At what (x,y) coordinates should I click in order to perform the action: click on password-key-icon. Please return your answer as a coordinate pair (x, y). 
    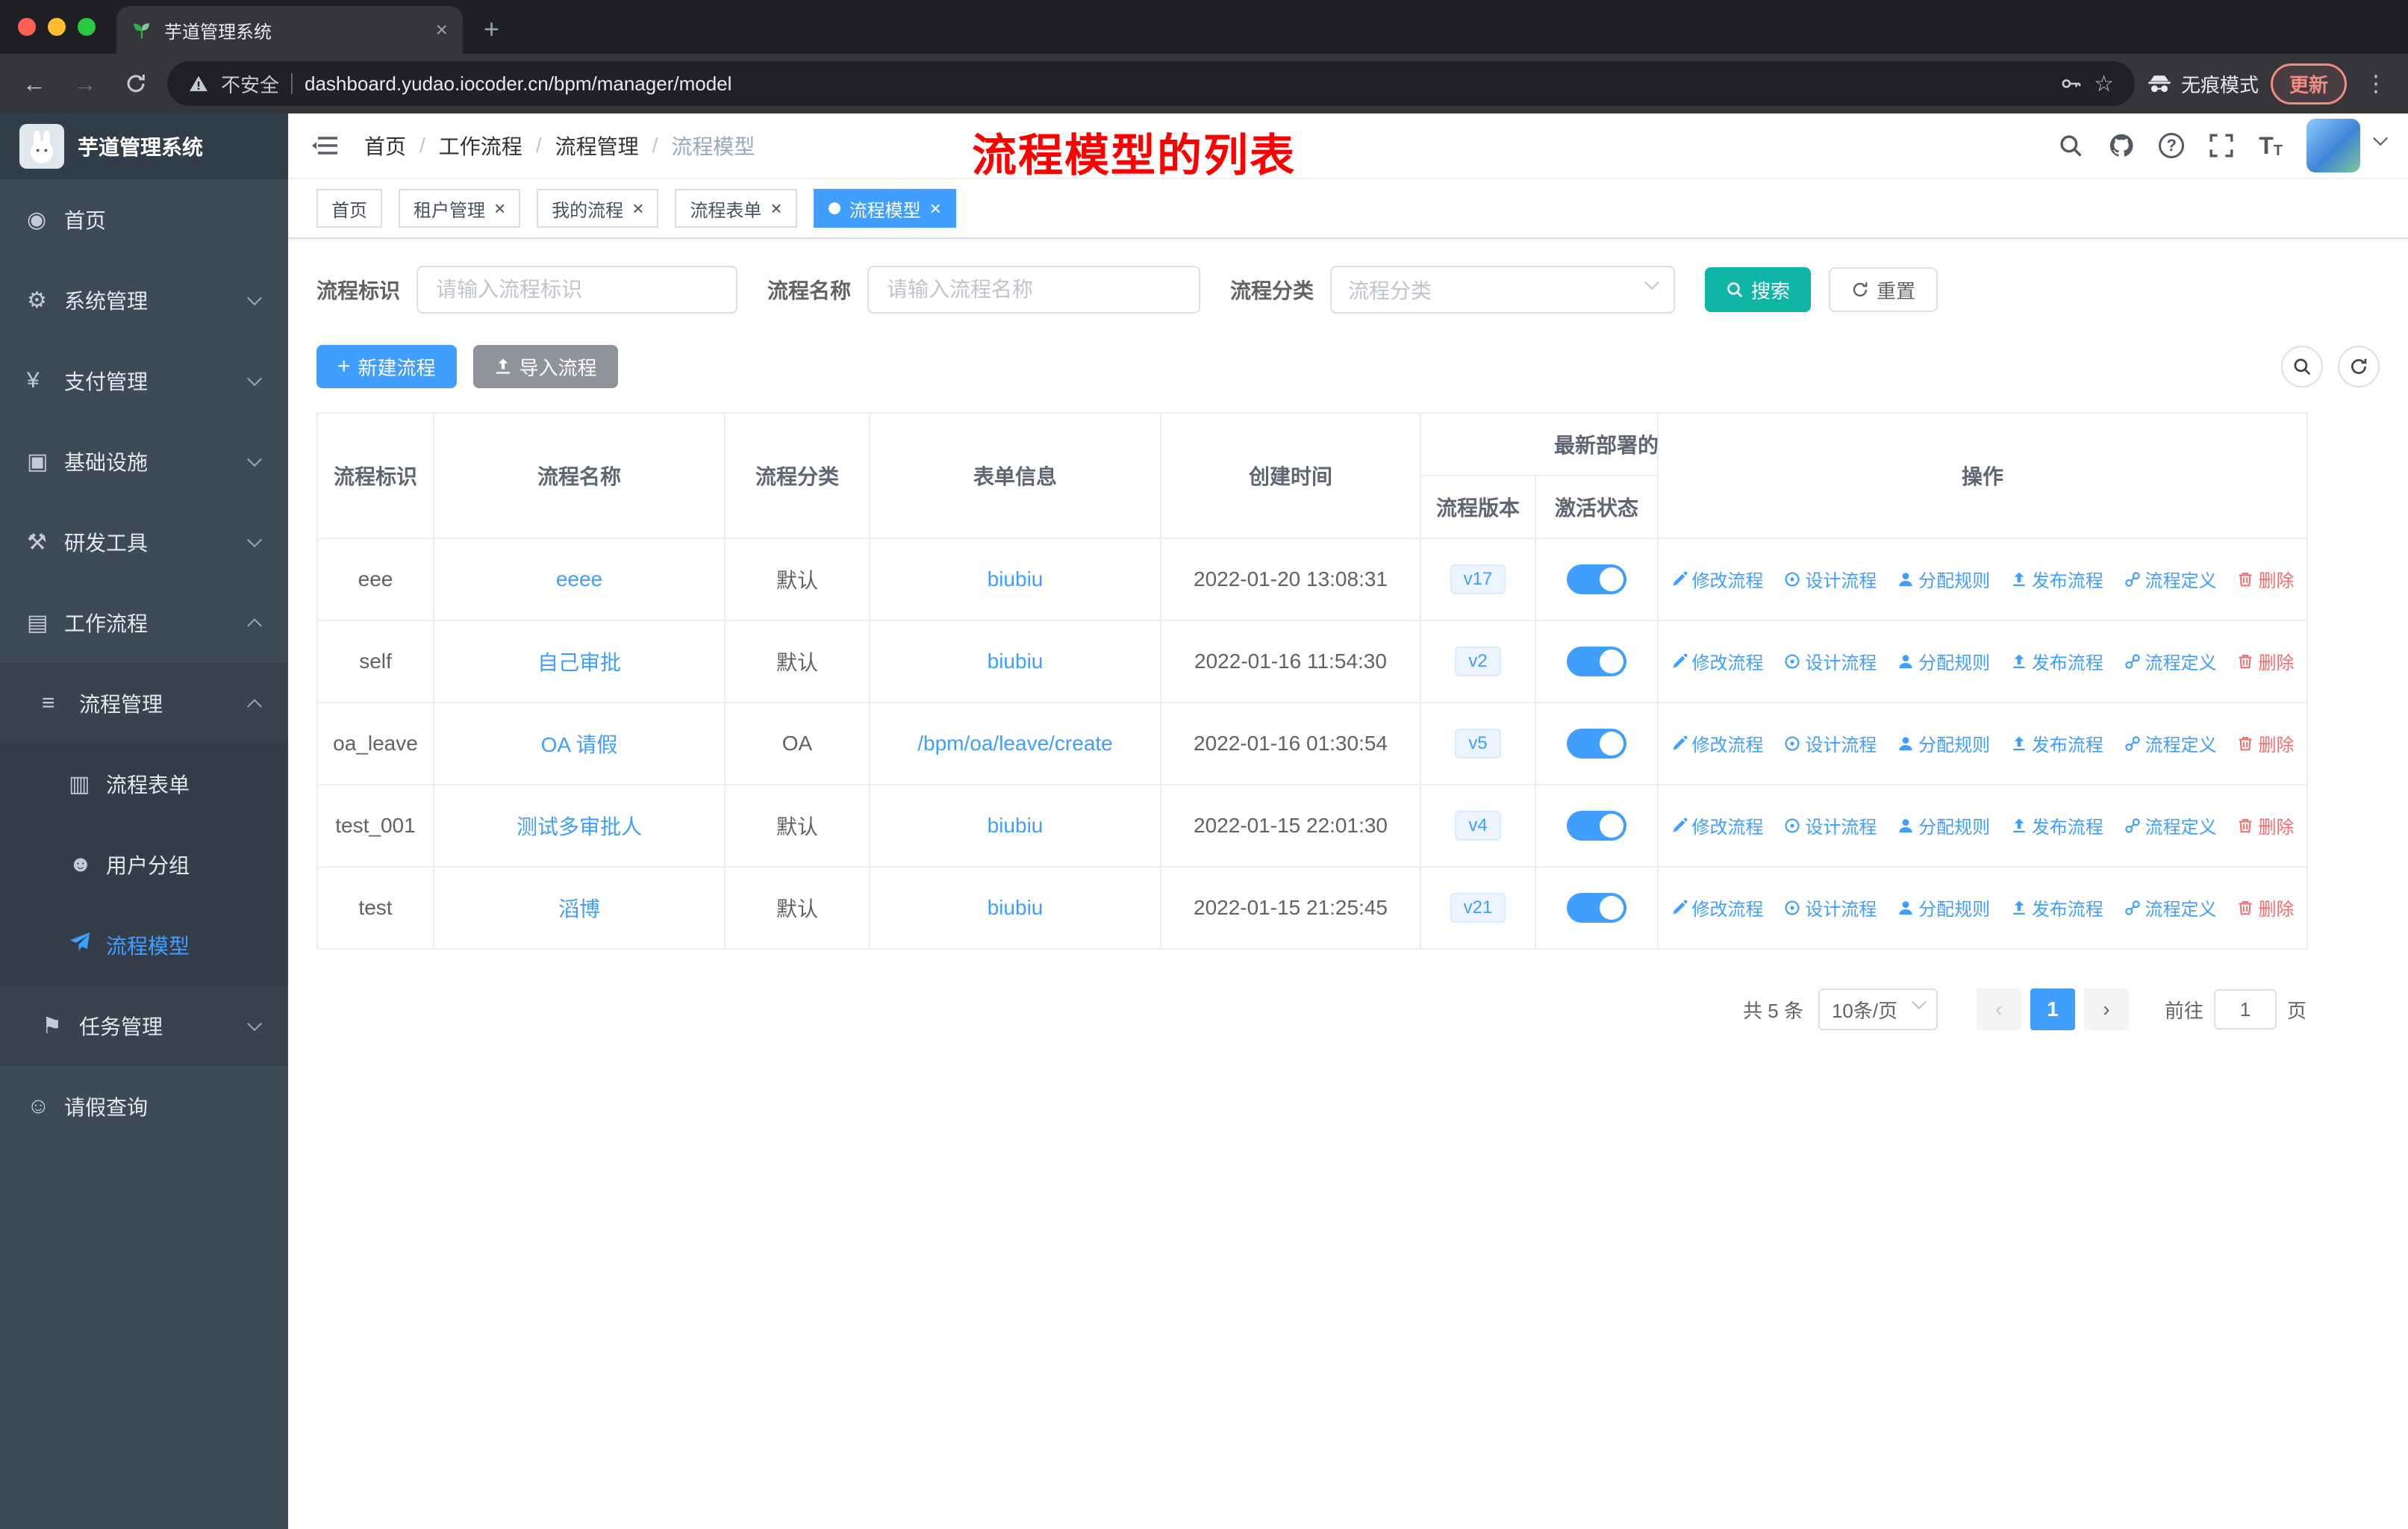
    Looking at the image, I should click on (2070, 83).